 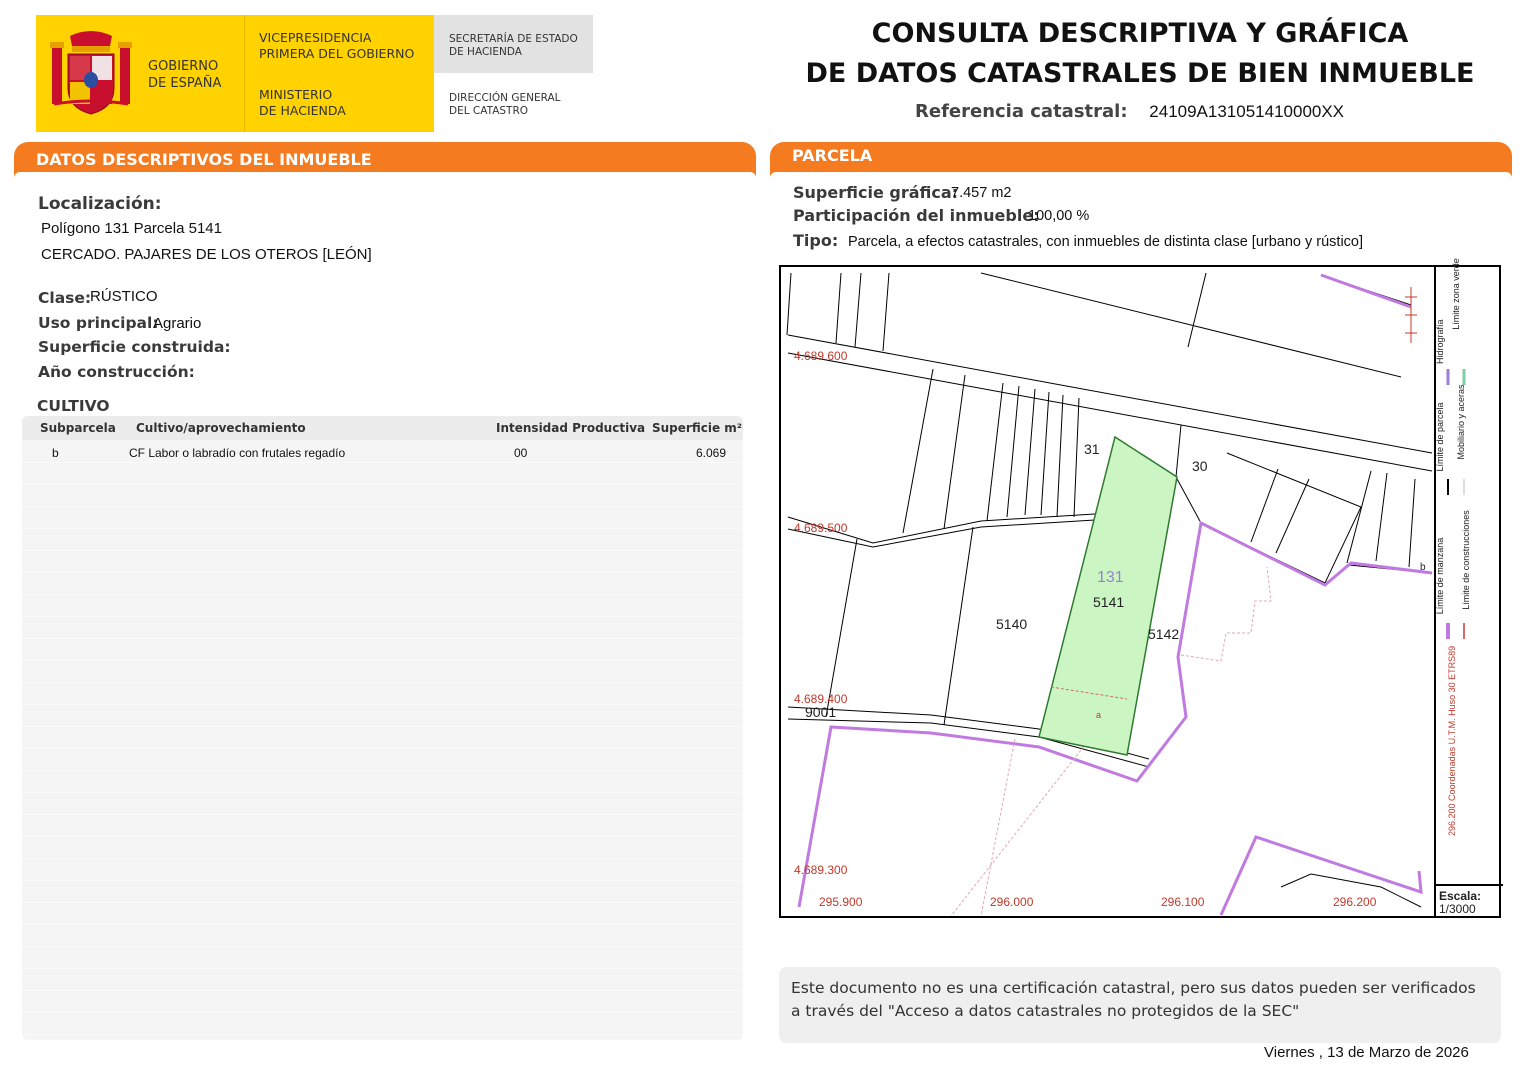 What do you see at coordinates (1109, 602) in the screenshot?
I see `parcel-5141-label: 5141` at bounding box center [1109, 602].